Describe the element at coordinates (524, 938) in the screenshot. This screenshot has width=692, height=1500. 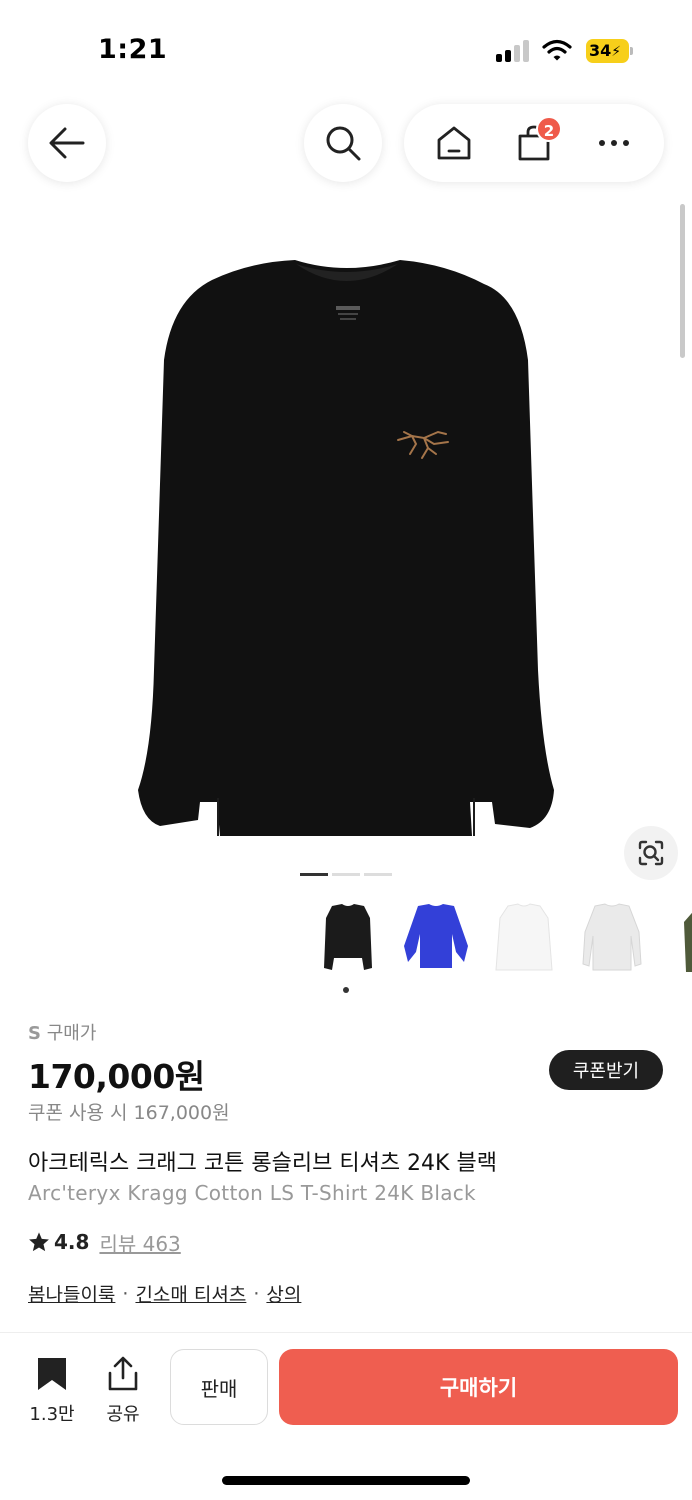
I see `thumbnail-white` at that location.